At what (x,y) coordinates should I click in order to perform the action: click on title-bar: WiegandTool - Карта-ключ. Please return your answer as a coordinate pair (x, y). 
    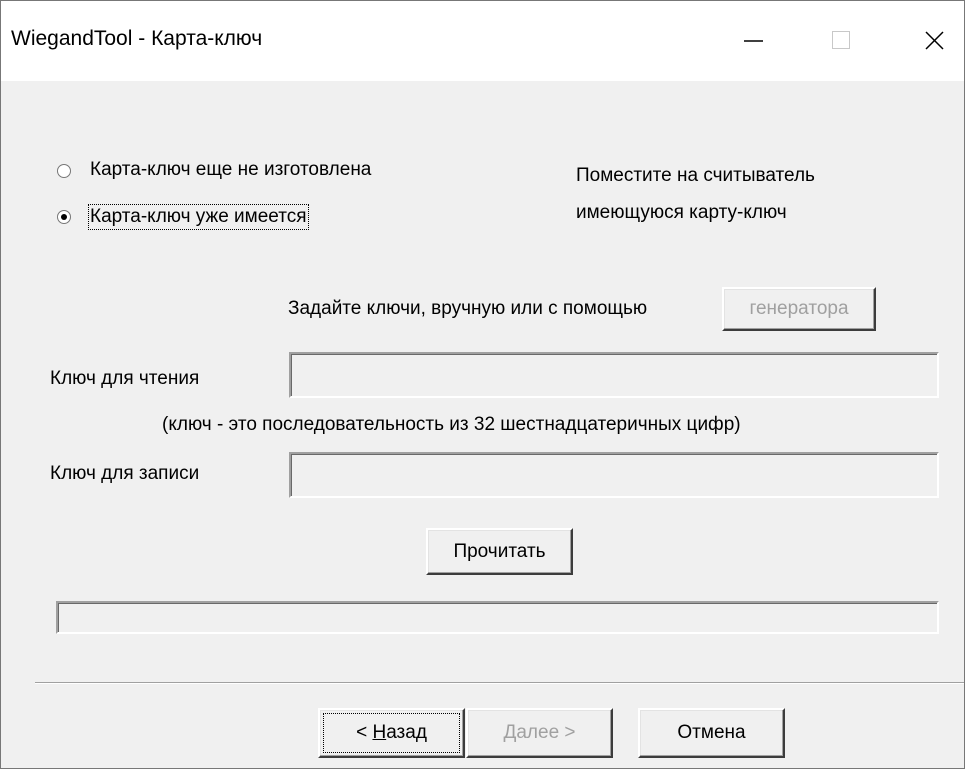
    Looking at the image, I should click on (482, 41).